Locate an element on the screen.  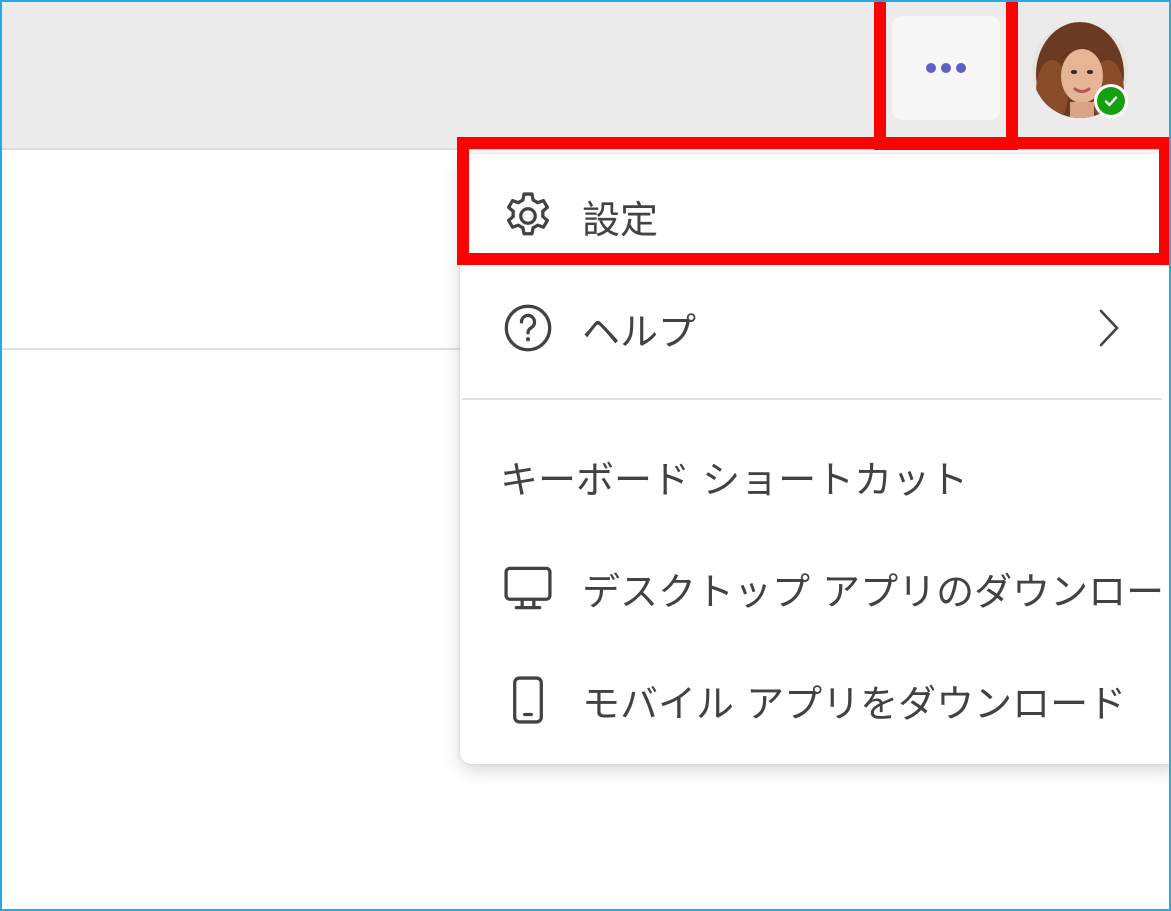
chevron-right-icon is located at coordinates (1108, 328).